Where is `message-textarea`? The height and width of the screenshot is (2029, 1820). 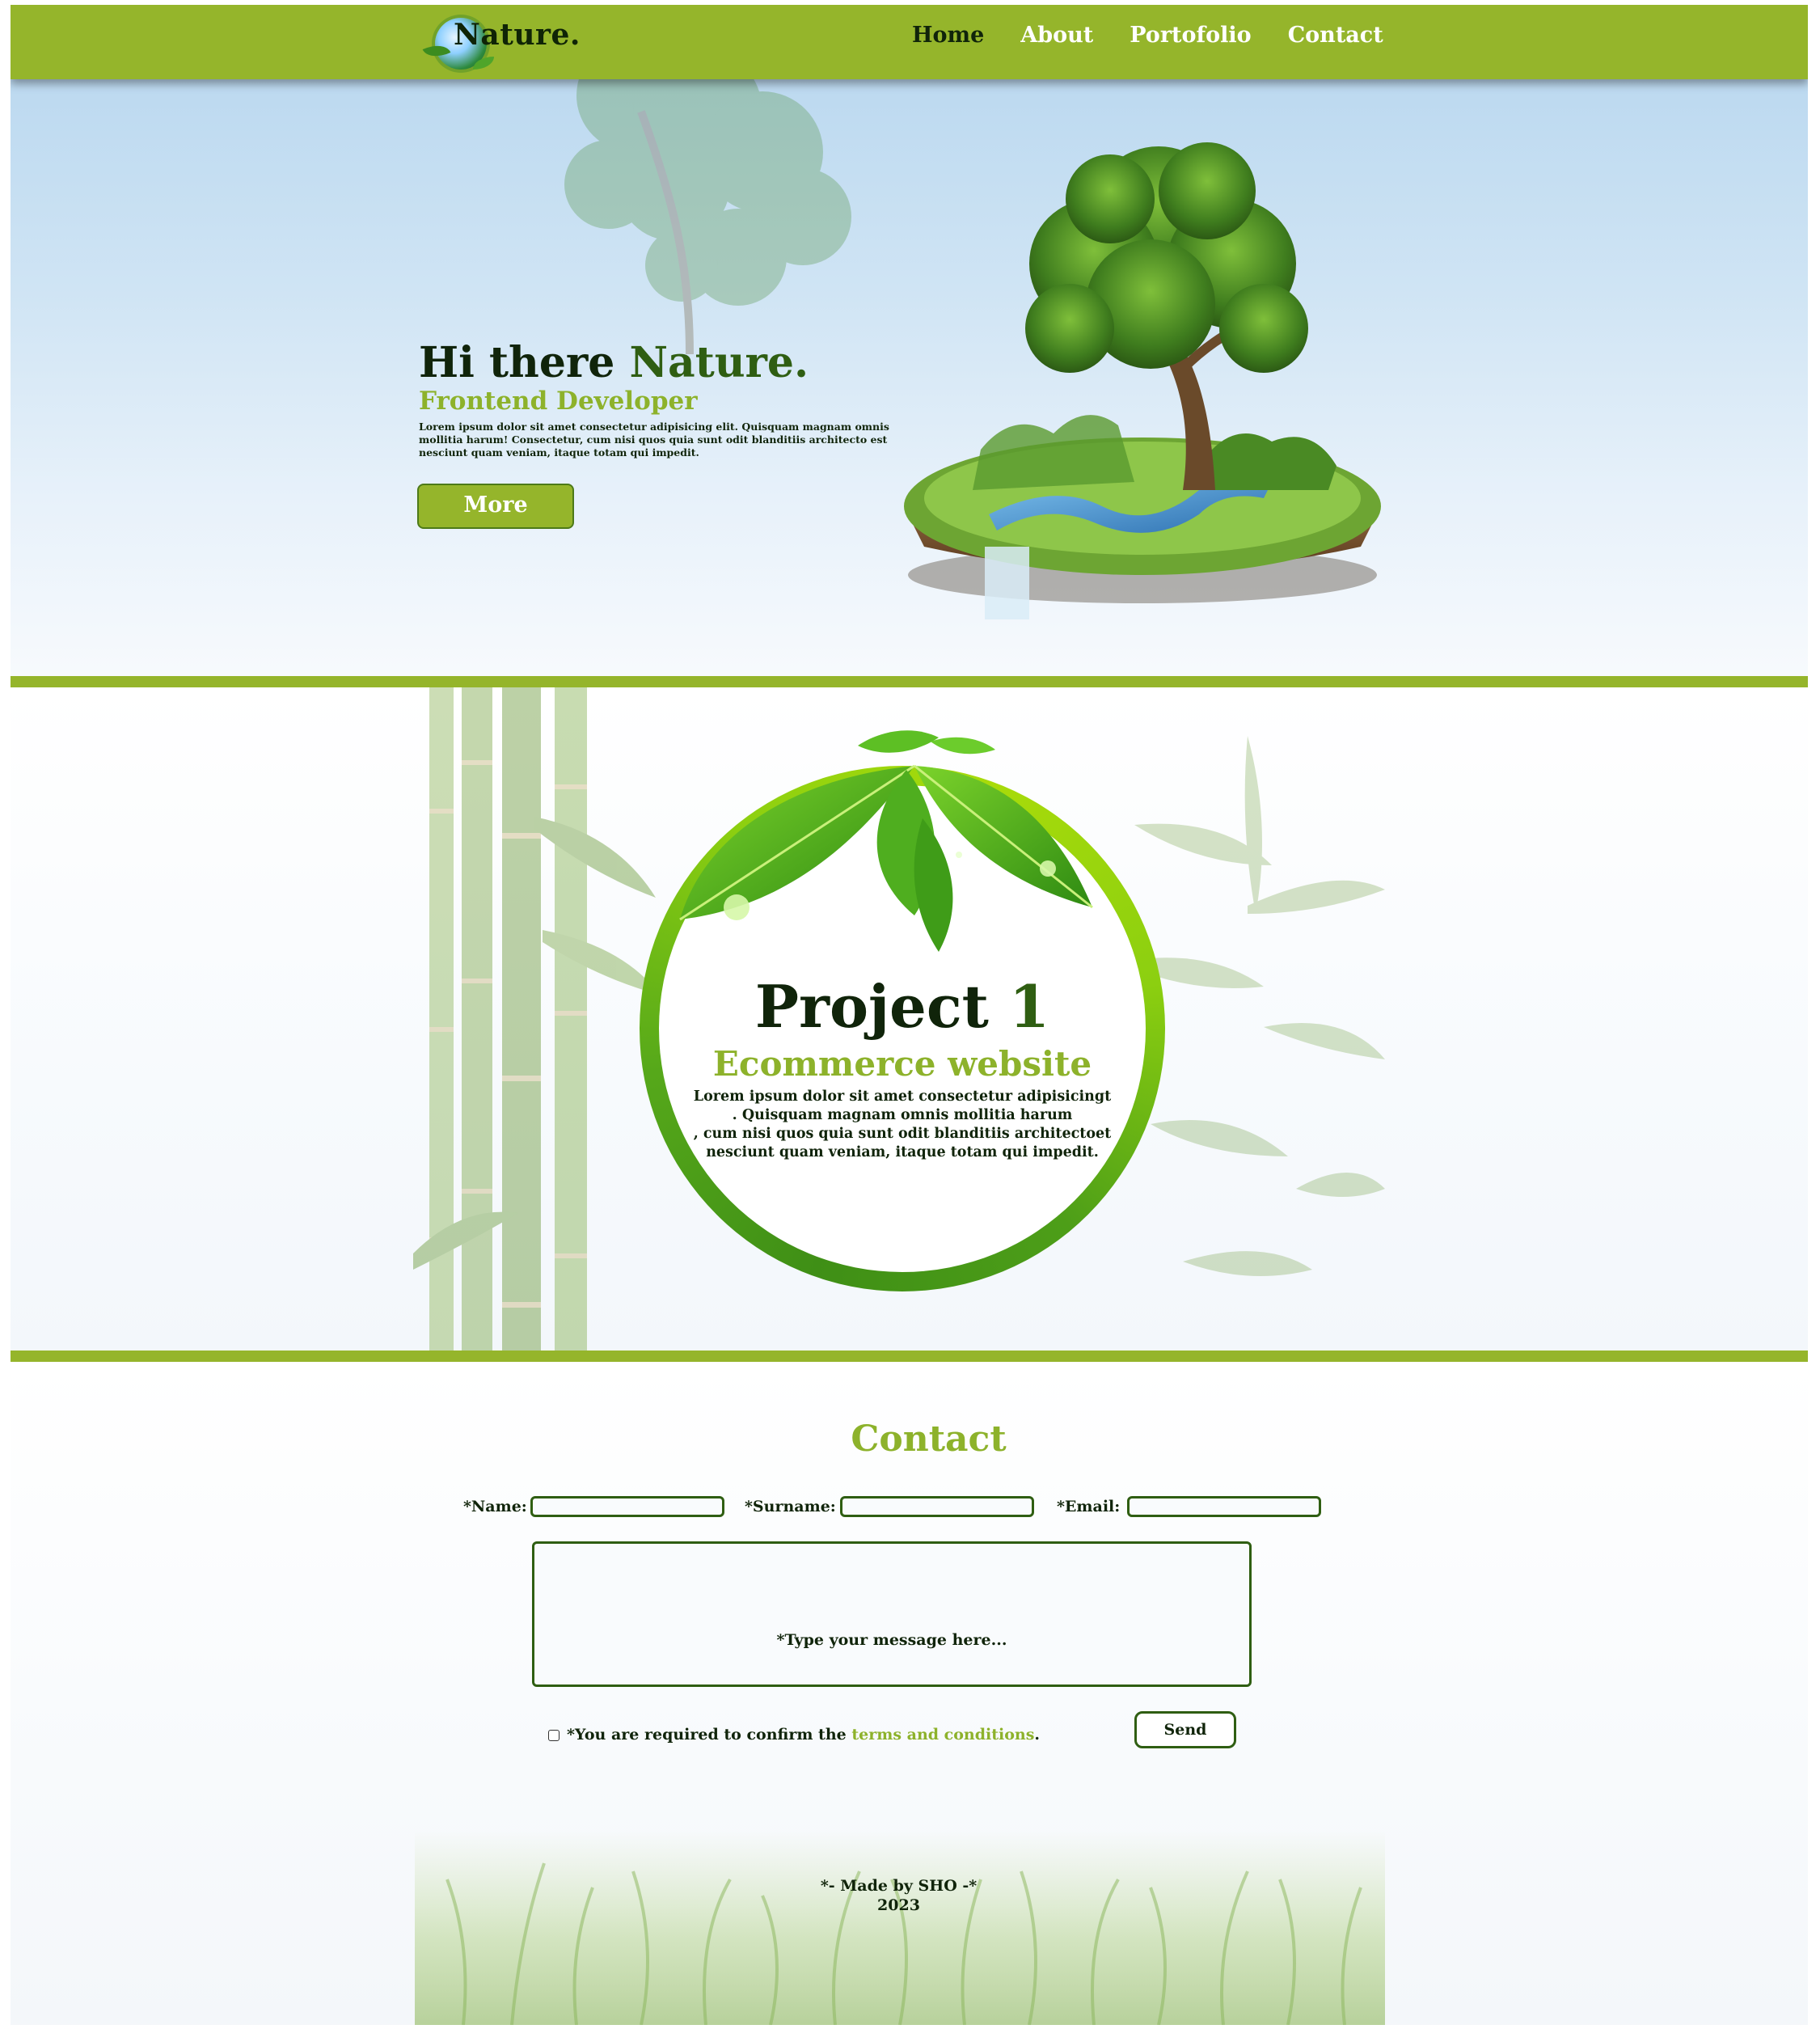 message-textarea is located at coordinates (892, 1614).